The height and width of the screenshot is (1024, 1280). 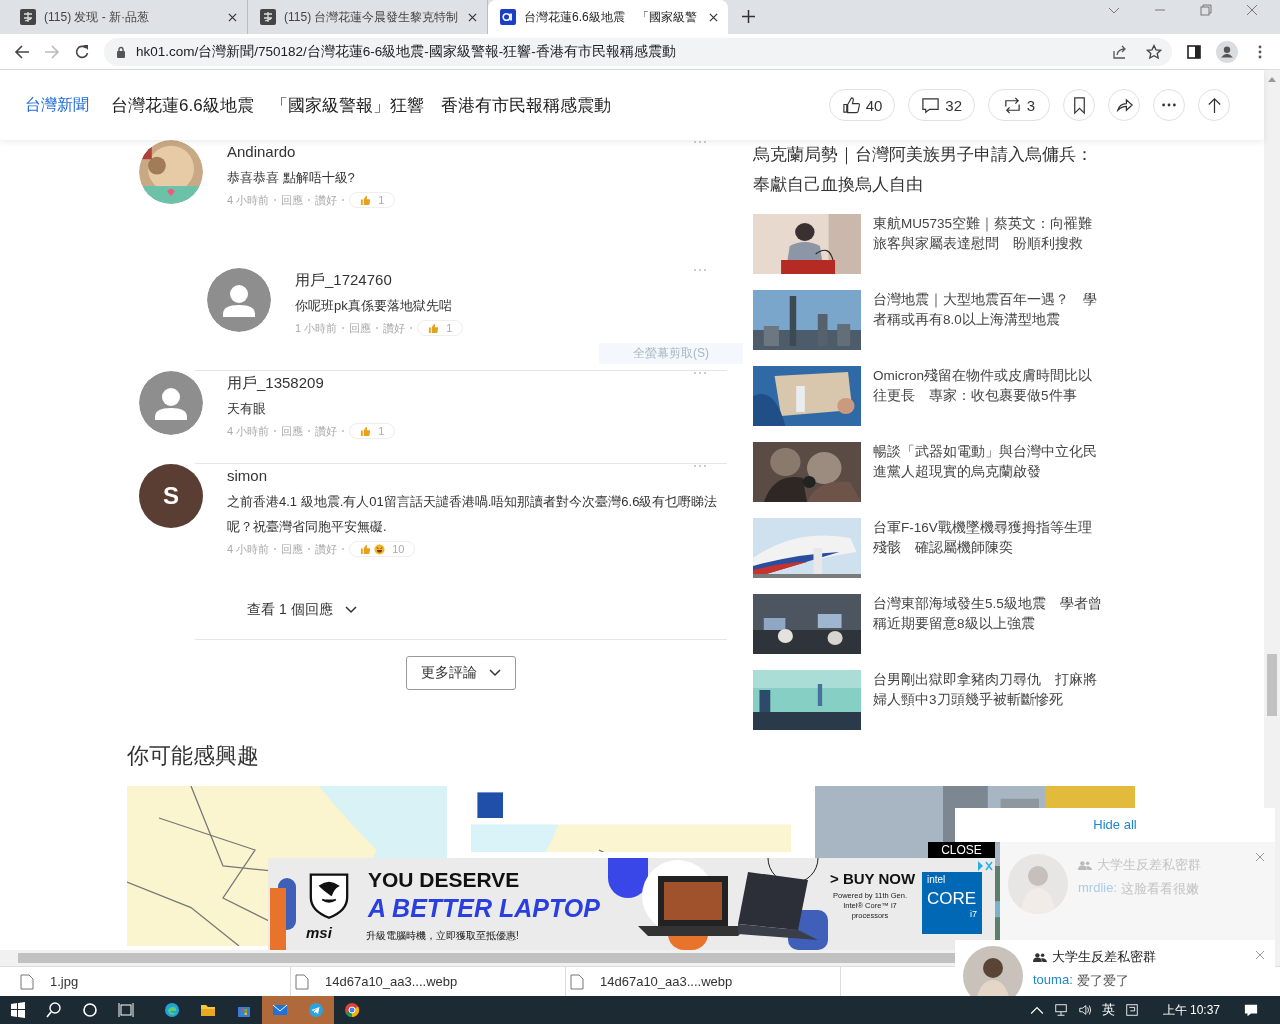 I want to click on view-replies-button: 查看 1 個回應, so click(x=302, y=610).